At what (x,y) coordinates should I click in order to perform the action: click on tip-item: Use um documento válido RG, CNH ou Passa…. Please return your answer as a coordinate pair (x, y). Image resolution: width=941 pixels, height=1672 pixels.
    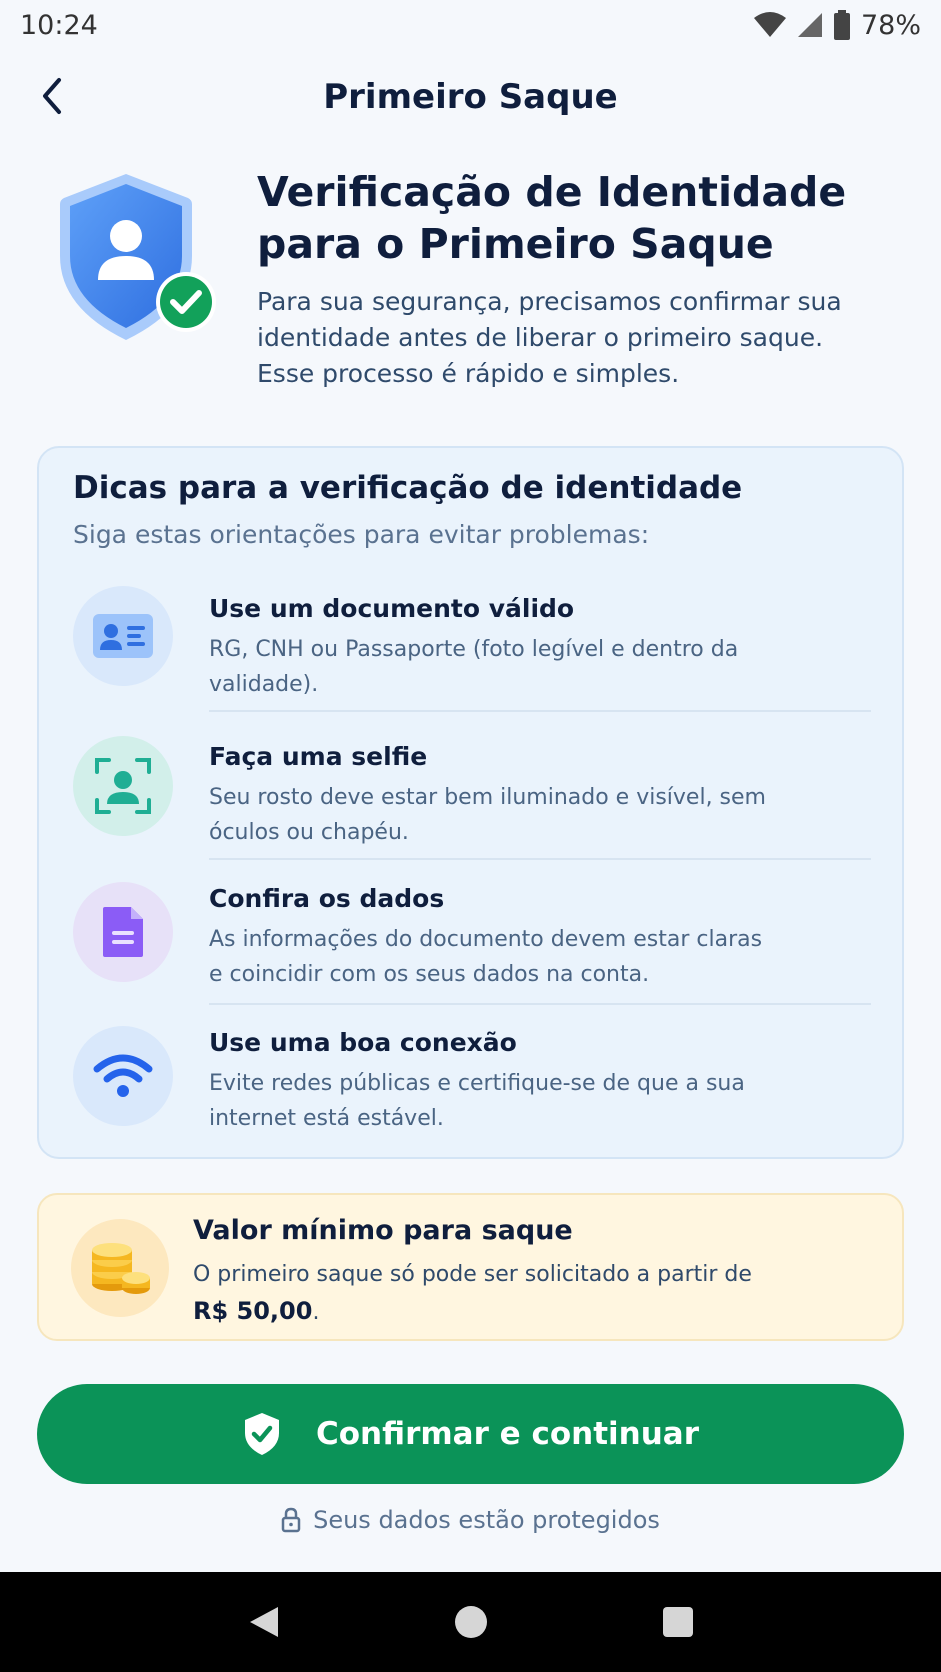
    Looking at the image, I should click on (472, 656).